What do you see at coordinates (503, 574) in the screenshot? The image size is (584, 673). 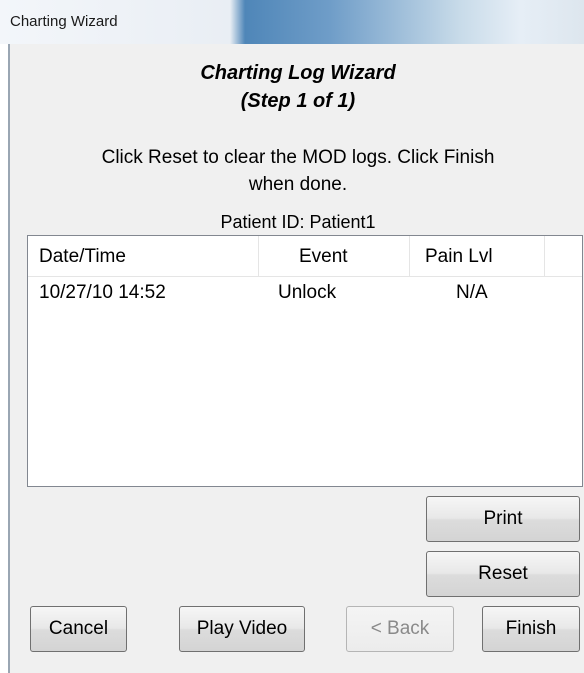 I see `reset-button: Reset` at bounding box center [503, 574].